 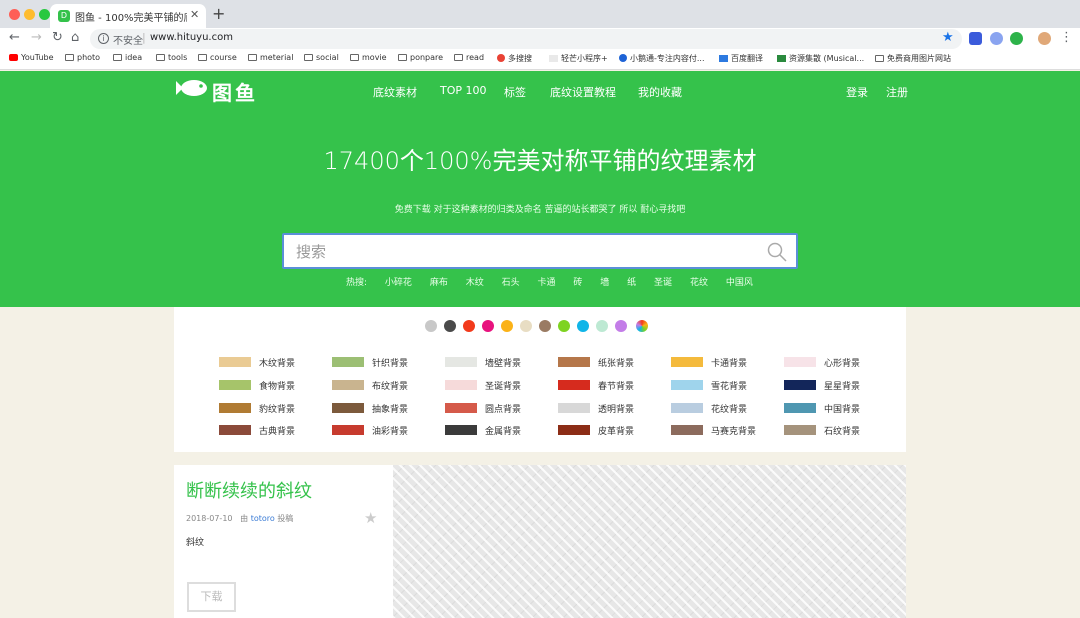 What do you see at coordinates (191, 37) in the screenshot?
I see `url-text: www.hituyu.com` at bounding box center [191, 37].